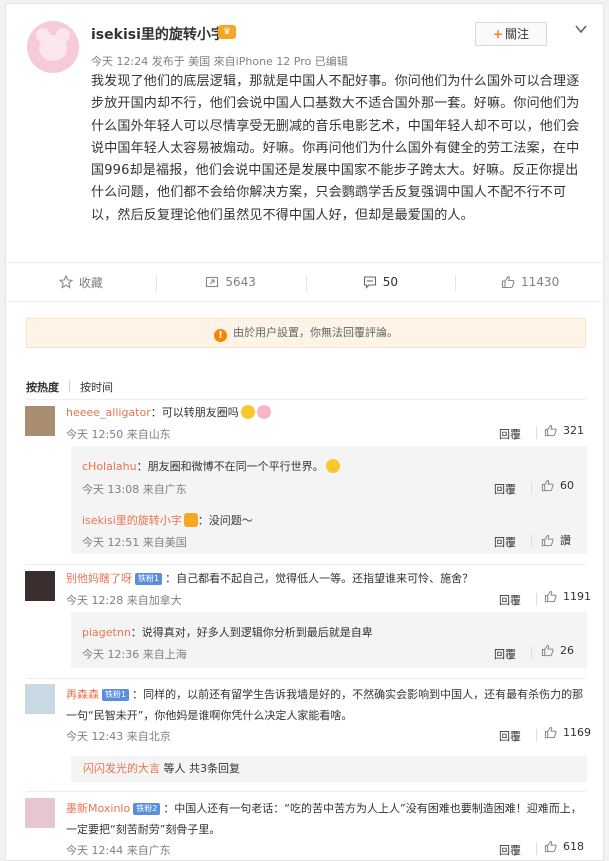  What do you see at coordinates (315, 332) in the screenshot?
I see `notice-text: 由於用户設置，你無法回覆評論。` at bounding box center [315, 332].